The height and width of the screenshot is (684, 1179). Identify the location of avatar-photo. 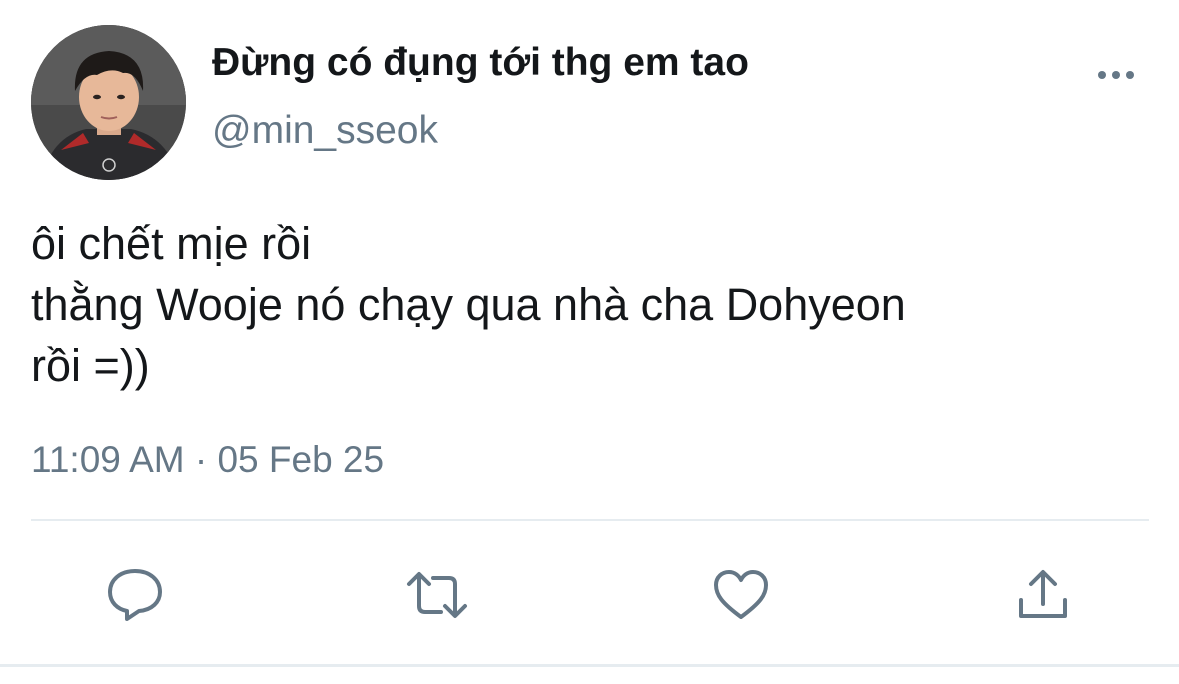
(108, 102).